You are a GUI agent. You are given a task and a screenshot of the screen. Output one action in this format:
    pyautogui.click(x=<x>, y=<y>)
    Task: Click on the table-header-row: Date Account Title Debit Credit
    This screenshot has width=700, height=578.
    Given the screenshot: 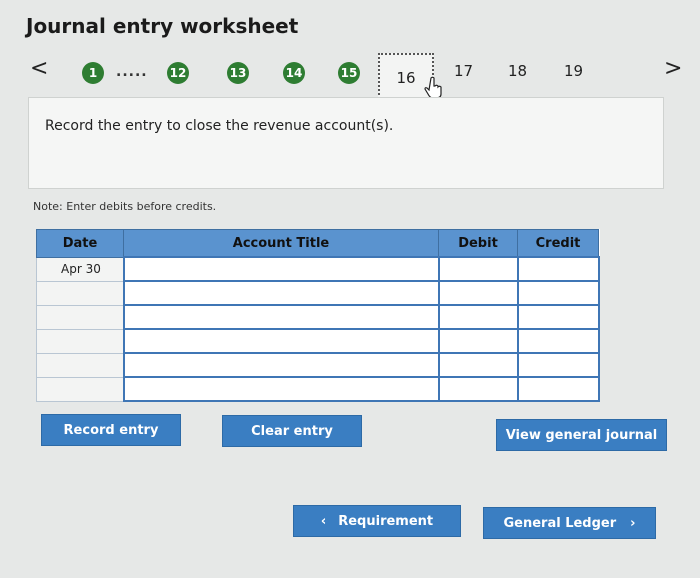 What is the action you would take?
    pyautogui.click(x=317, y=243)
    